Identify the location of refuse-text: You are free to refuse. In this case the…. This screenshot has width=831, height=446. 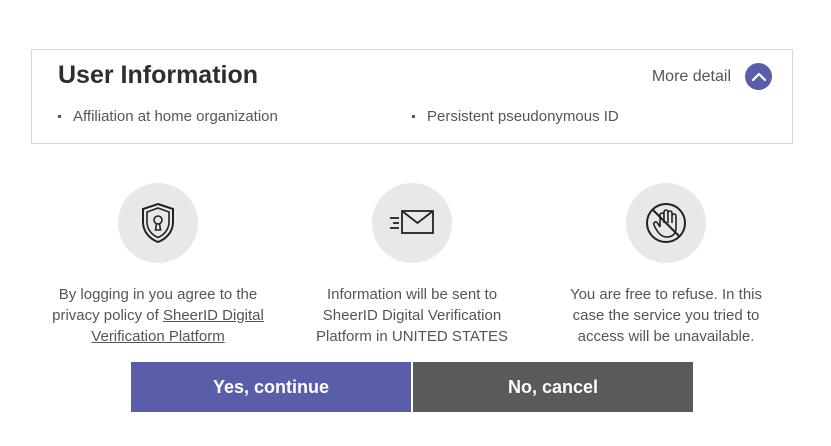
(666, 315).